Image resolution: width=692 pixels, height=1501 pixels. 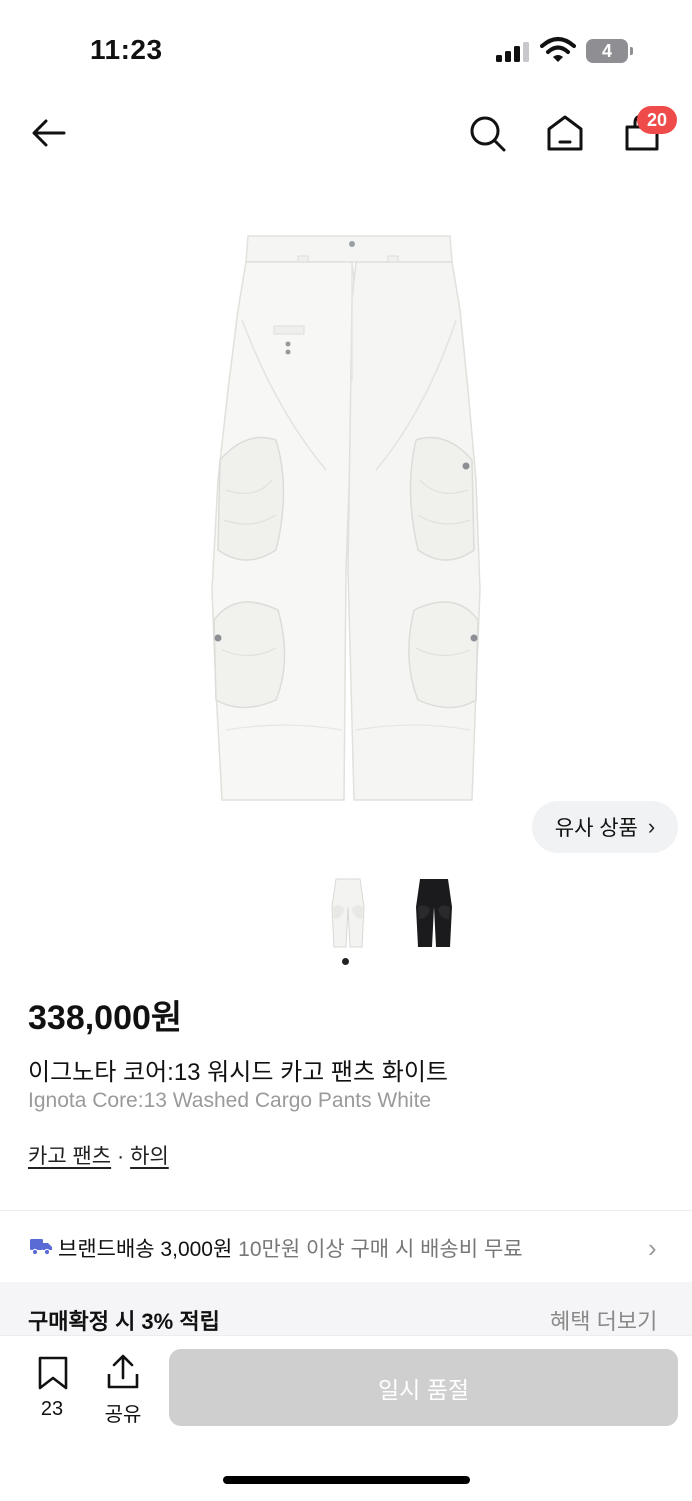 I want to click on truck-icon, so click(x=41, y=1247).